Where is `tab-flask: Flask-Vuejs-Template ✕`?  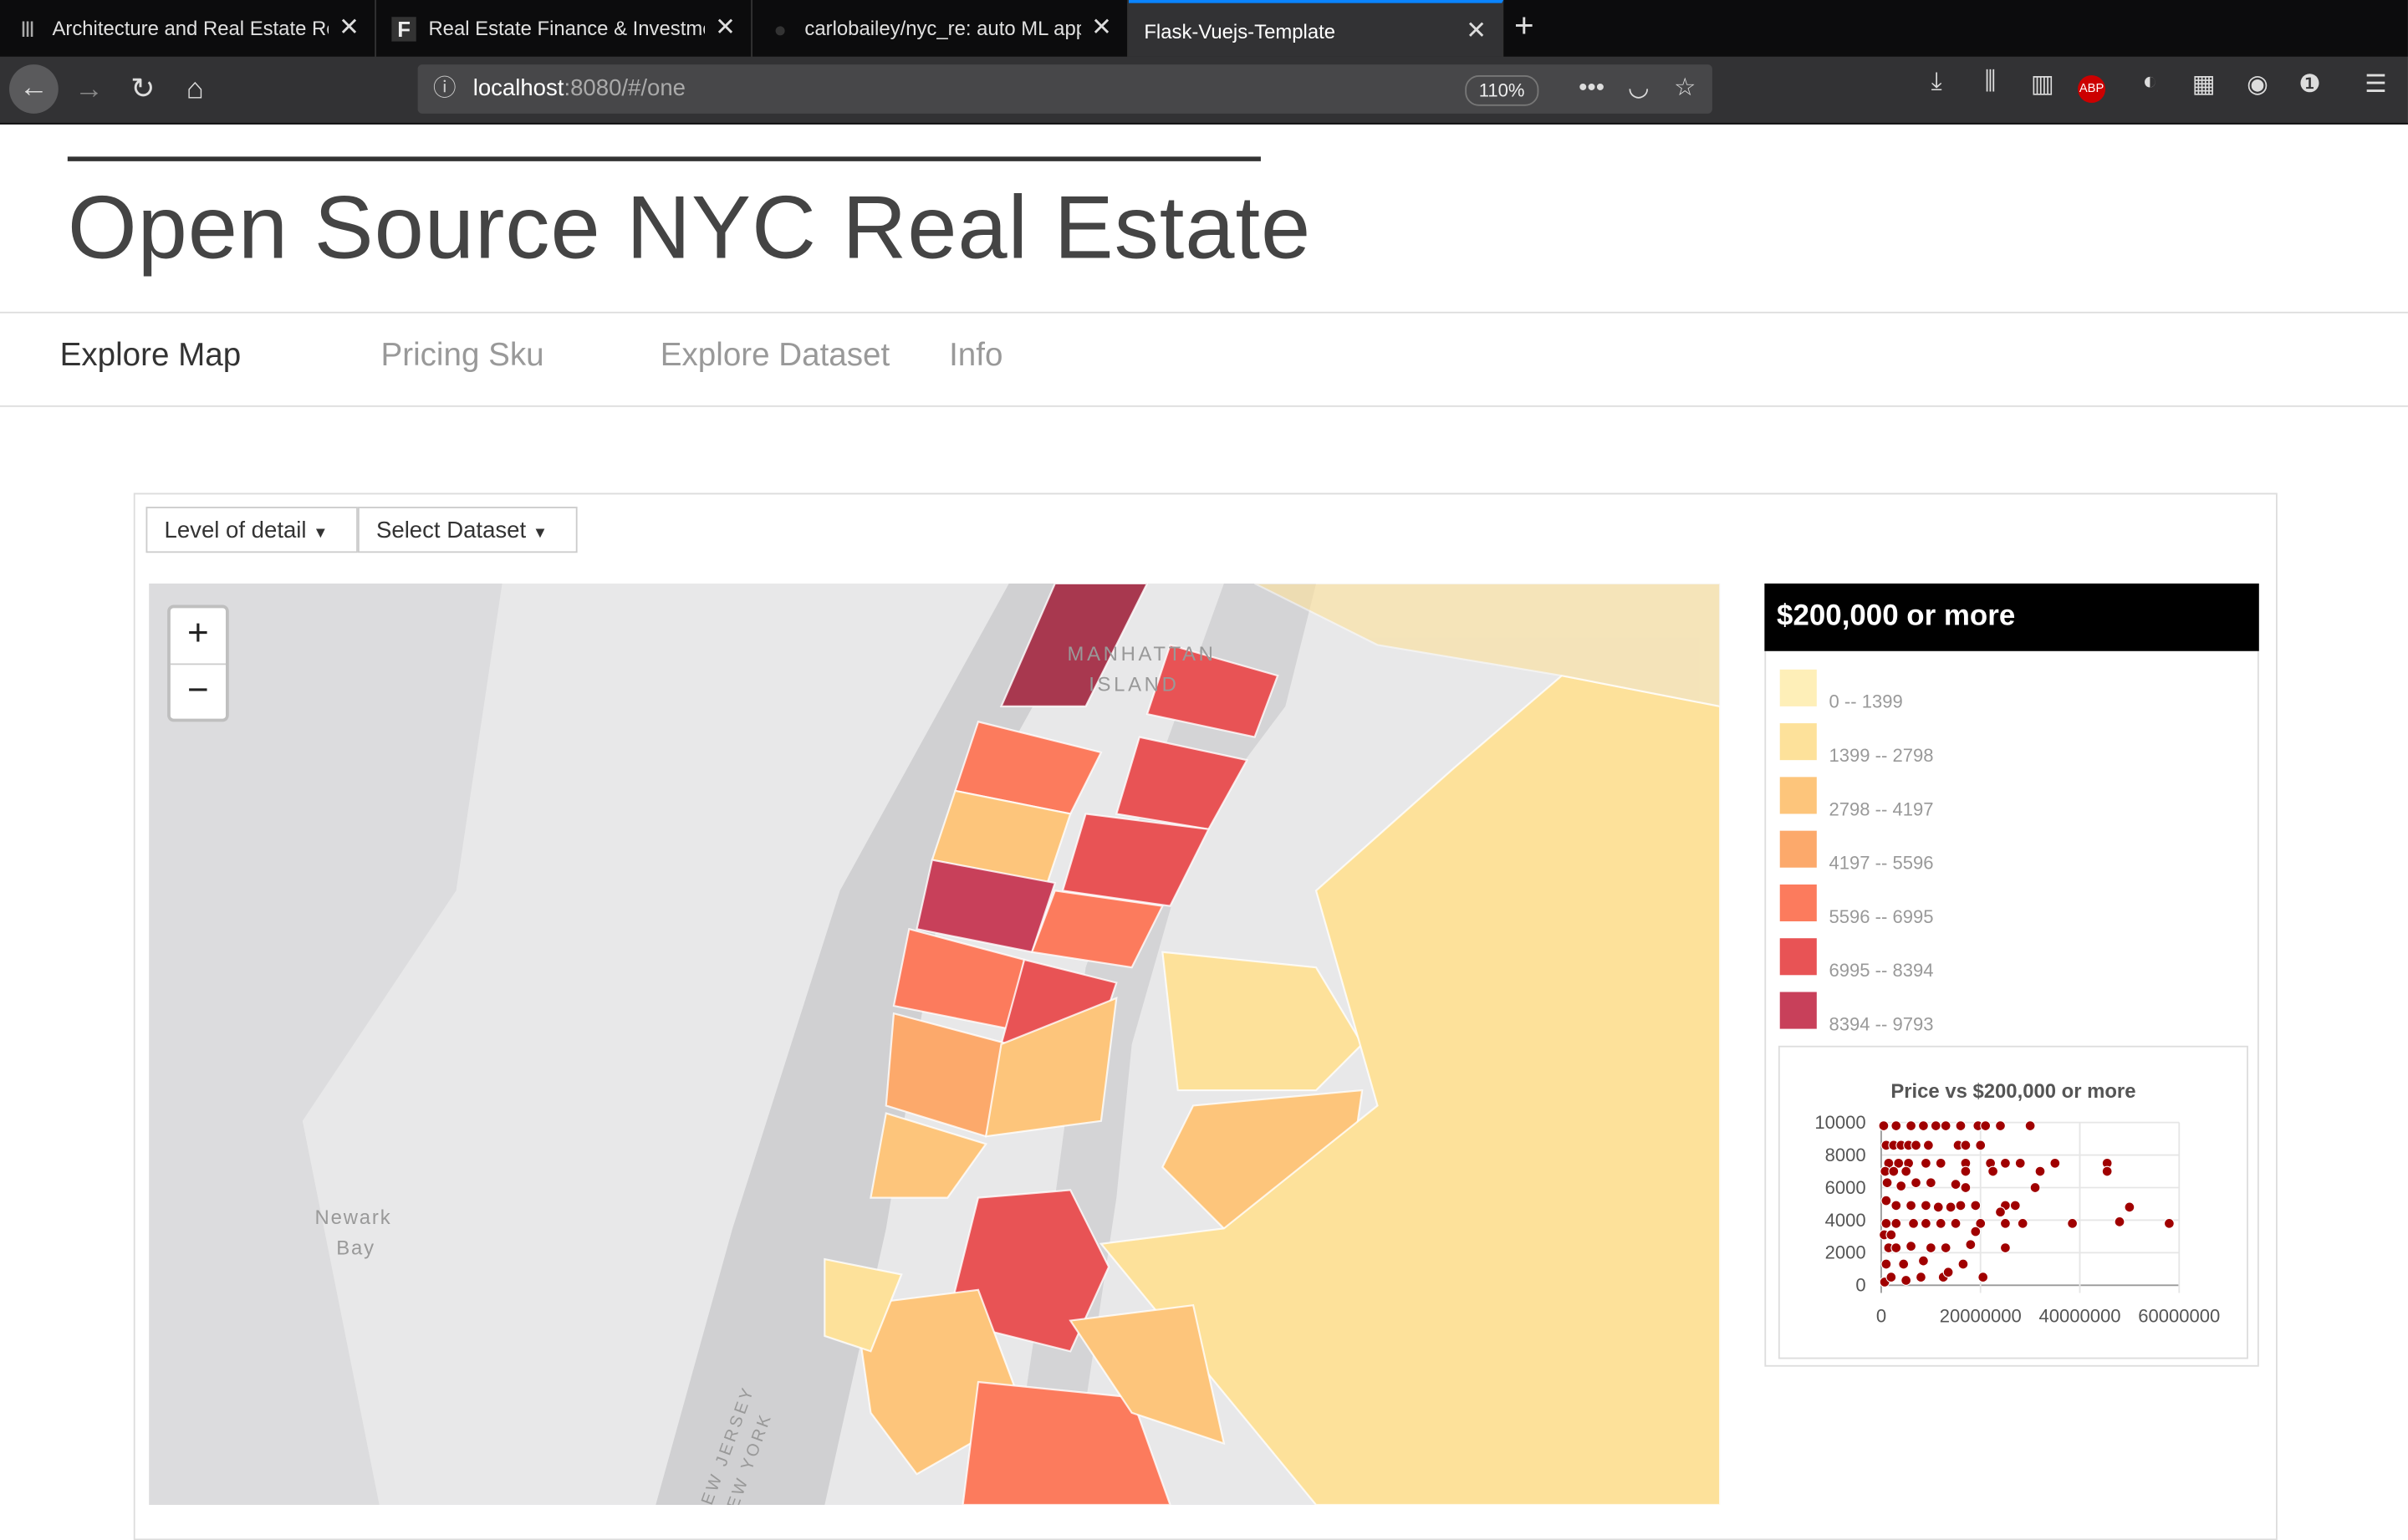 tab-flask: Flask-Vuejs-Template ✕ is located at coordinates (1316, 28).